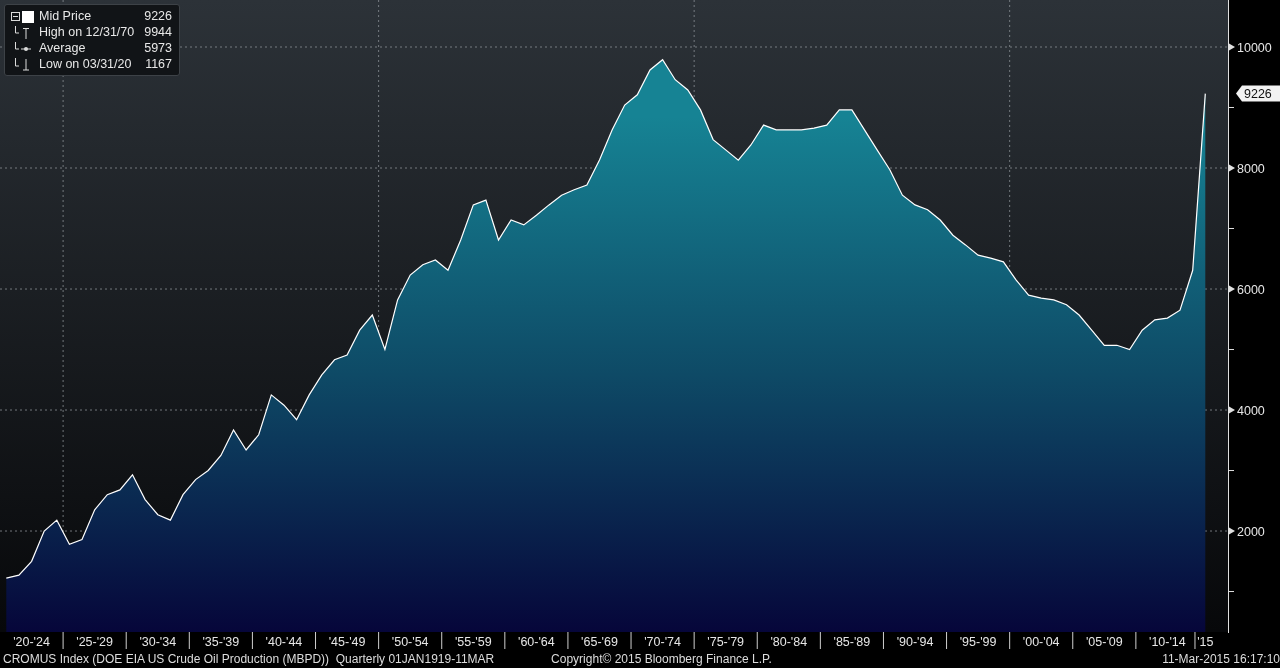 Image resolution: width=1280 pixels, height=668 pixels. I want to click on legend-value: 9226, so click(158, 16).